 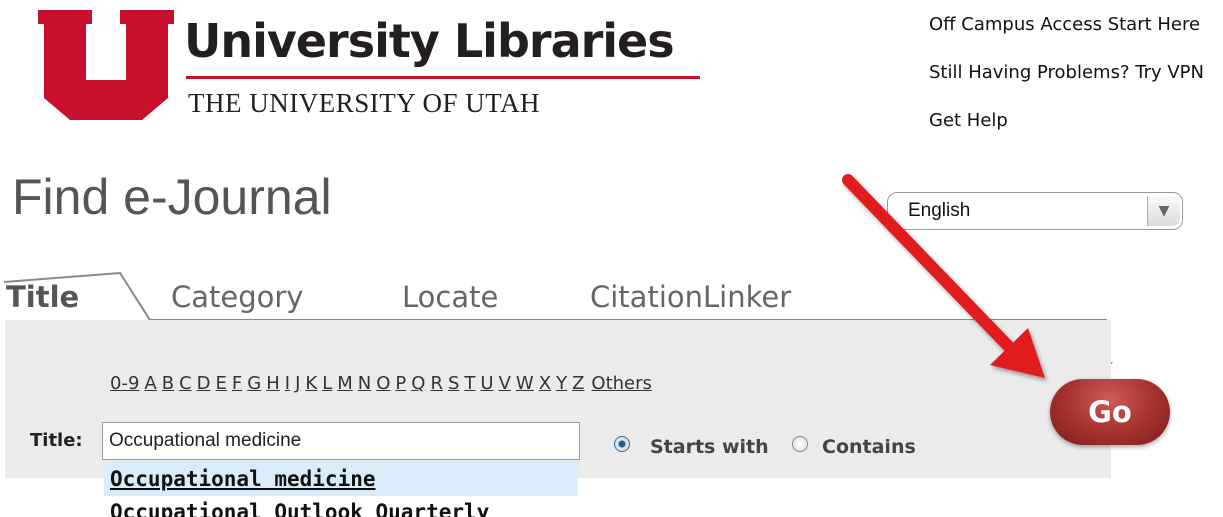 I want to click on alpha-link-x: X, so click(x=545, y=383).